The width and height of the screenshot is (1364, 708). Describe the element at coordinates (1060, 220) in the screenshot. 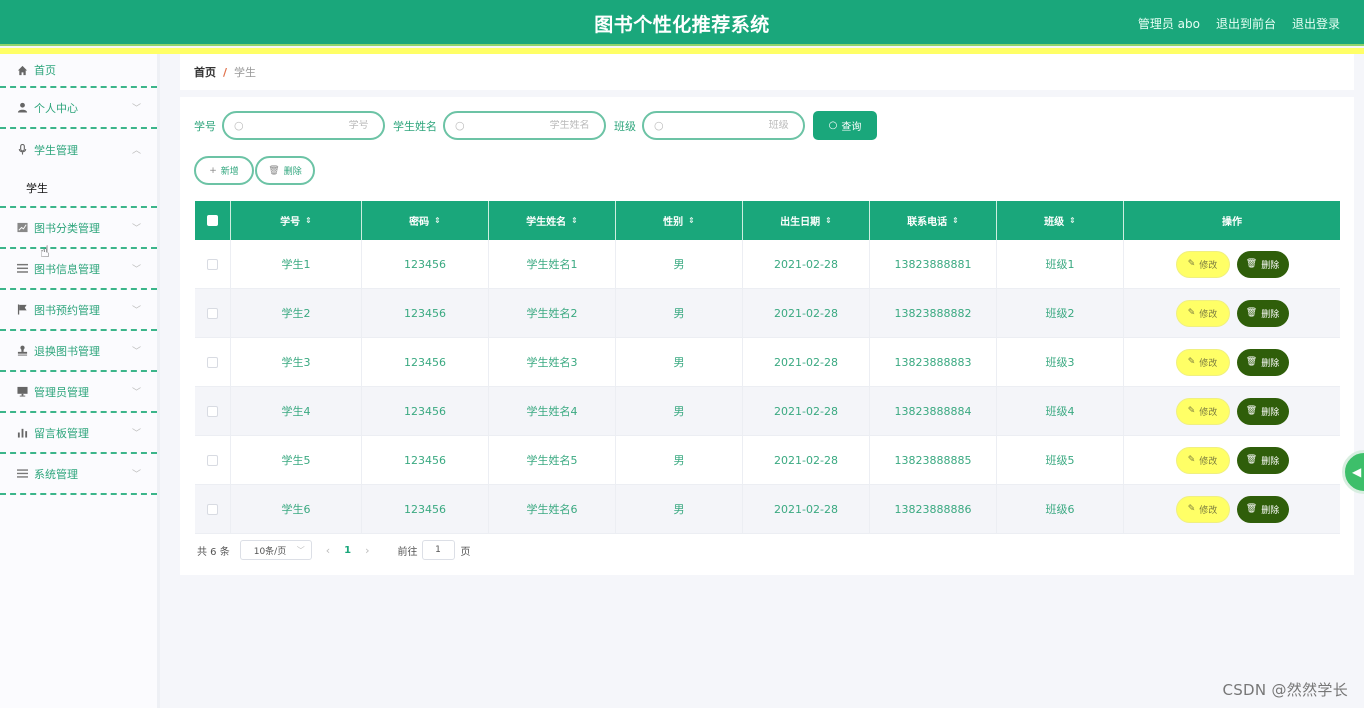

I see `column-header-class: 班级 ⇕` at that location.